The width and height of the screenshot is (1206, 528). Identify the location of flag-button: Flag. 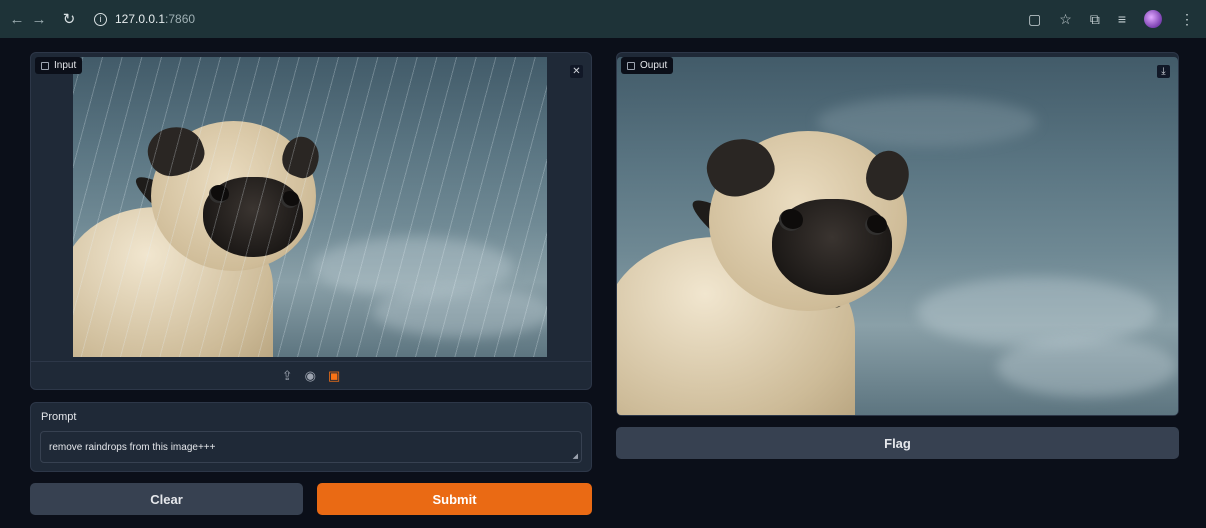
(897, 443).